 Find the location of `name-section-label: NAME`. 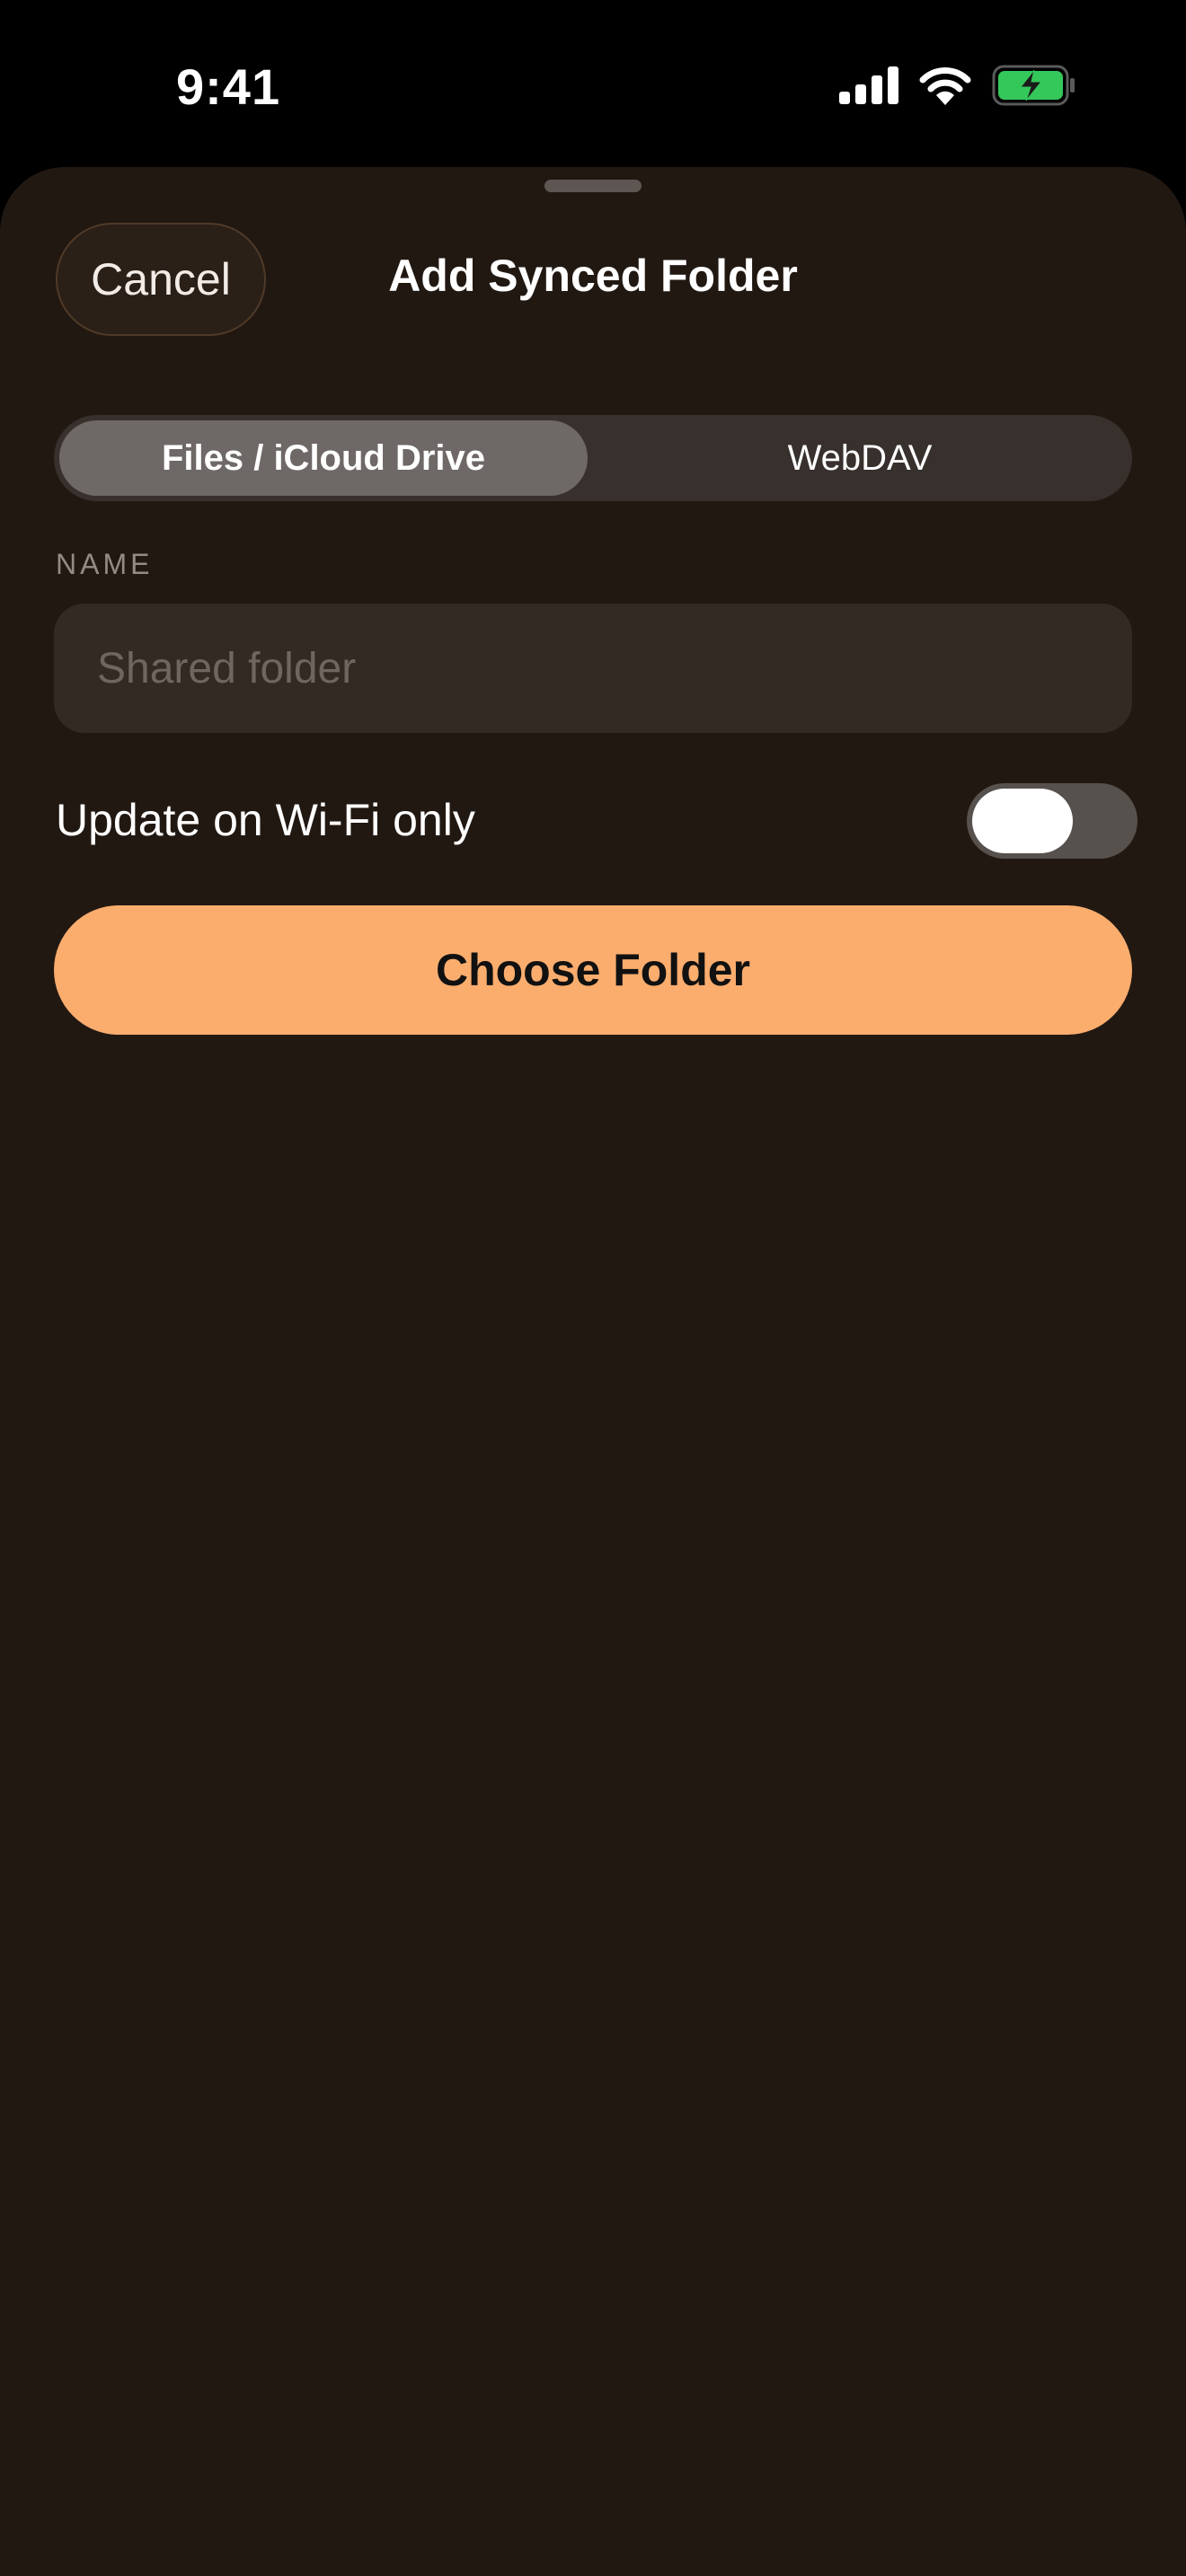

name-section-label: NAME is located at coordinates (105, 564).